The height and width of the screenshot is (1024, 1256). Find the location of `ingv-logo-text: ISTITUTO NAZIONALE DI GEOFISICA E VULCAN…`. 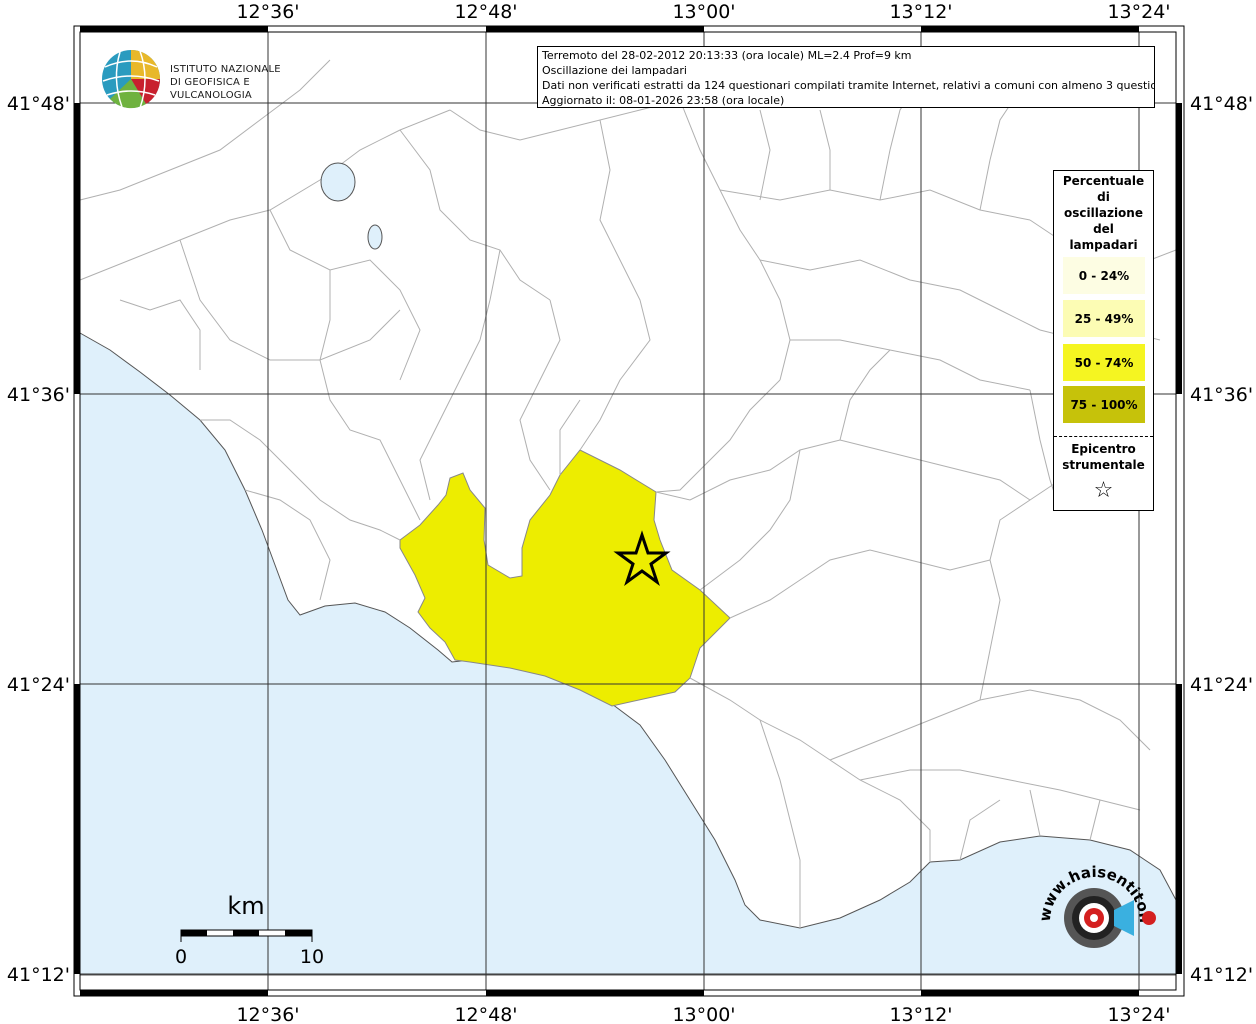

ingv-logo-text: ISTITUTO NAZIONALE DI GEOFISICA E VULCAN… is located at coordinates (250, 82).